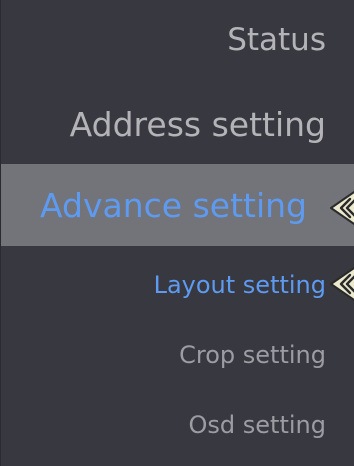 This screenshot has height=466, width=354. I want to click on submenu-item-osd-setting: Osd setting, so click(177, 425).